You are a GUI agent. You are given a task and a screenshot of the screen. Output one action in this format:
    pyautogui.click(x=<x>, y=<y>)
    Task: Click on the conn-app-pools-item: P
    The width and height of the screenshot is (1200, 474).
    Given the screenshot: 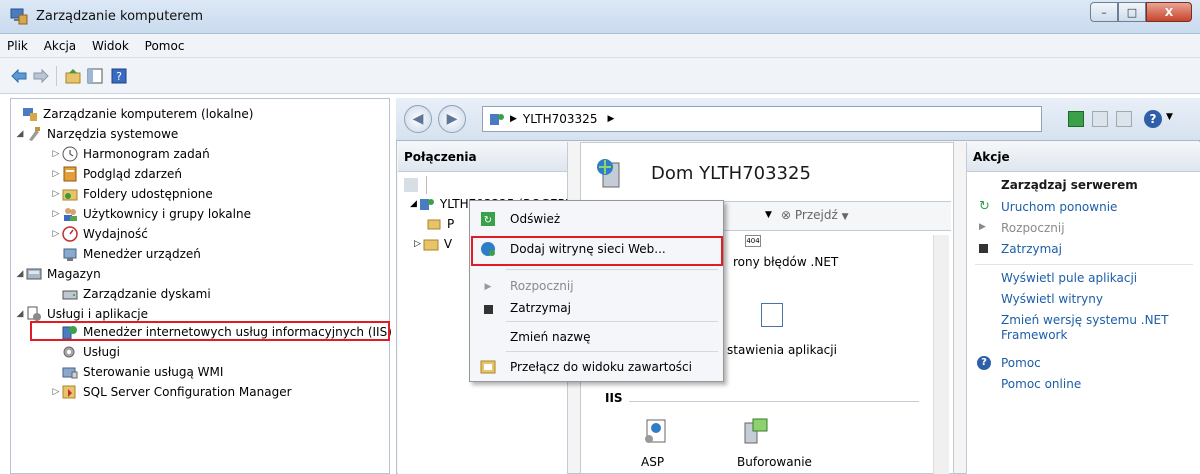 What is the action you would take?
    pyautogui.click(x=440, y=224)
    